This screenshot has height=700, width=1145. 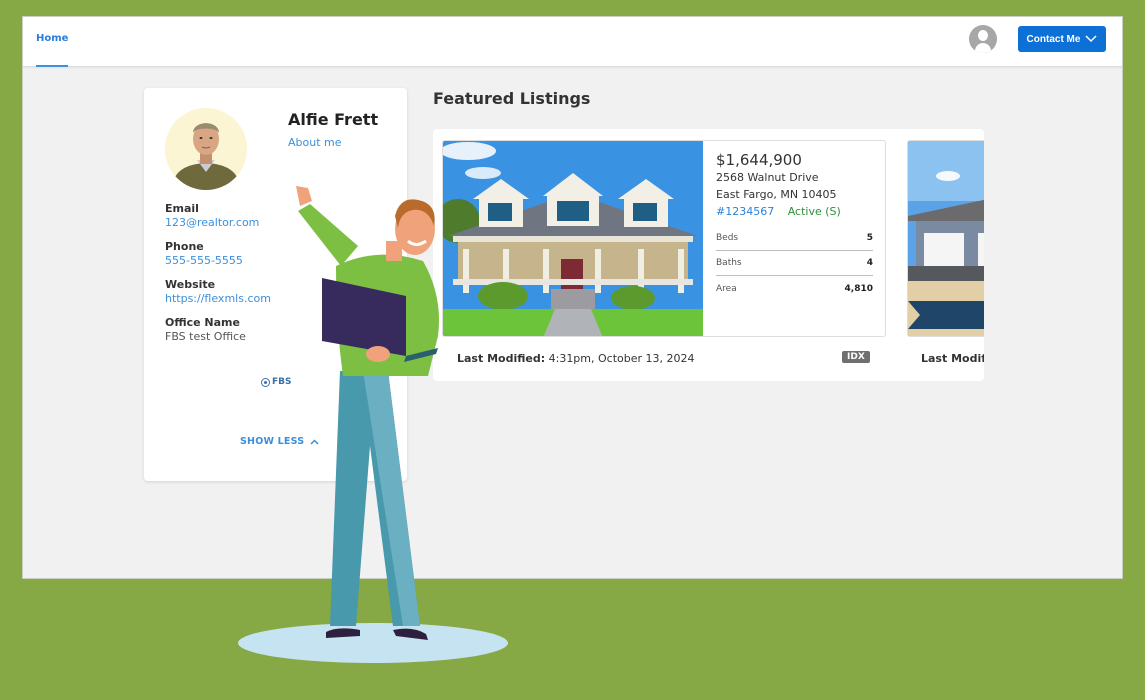 I want to click on contact-me-label: Contact Me, so click(x=1053, y=39).